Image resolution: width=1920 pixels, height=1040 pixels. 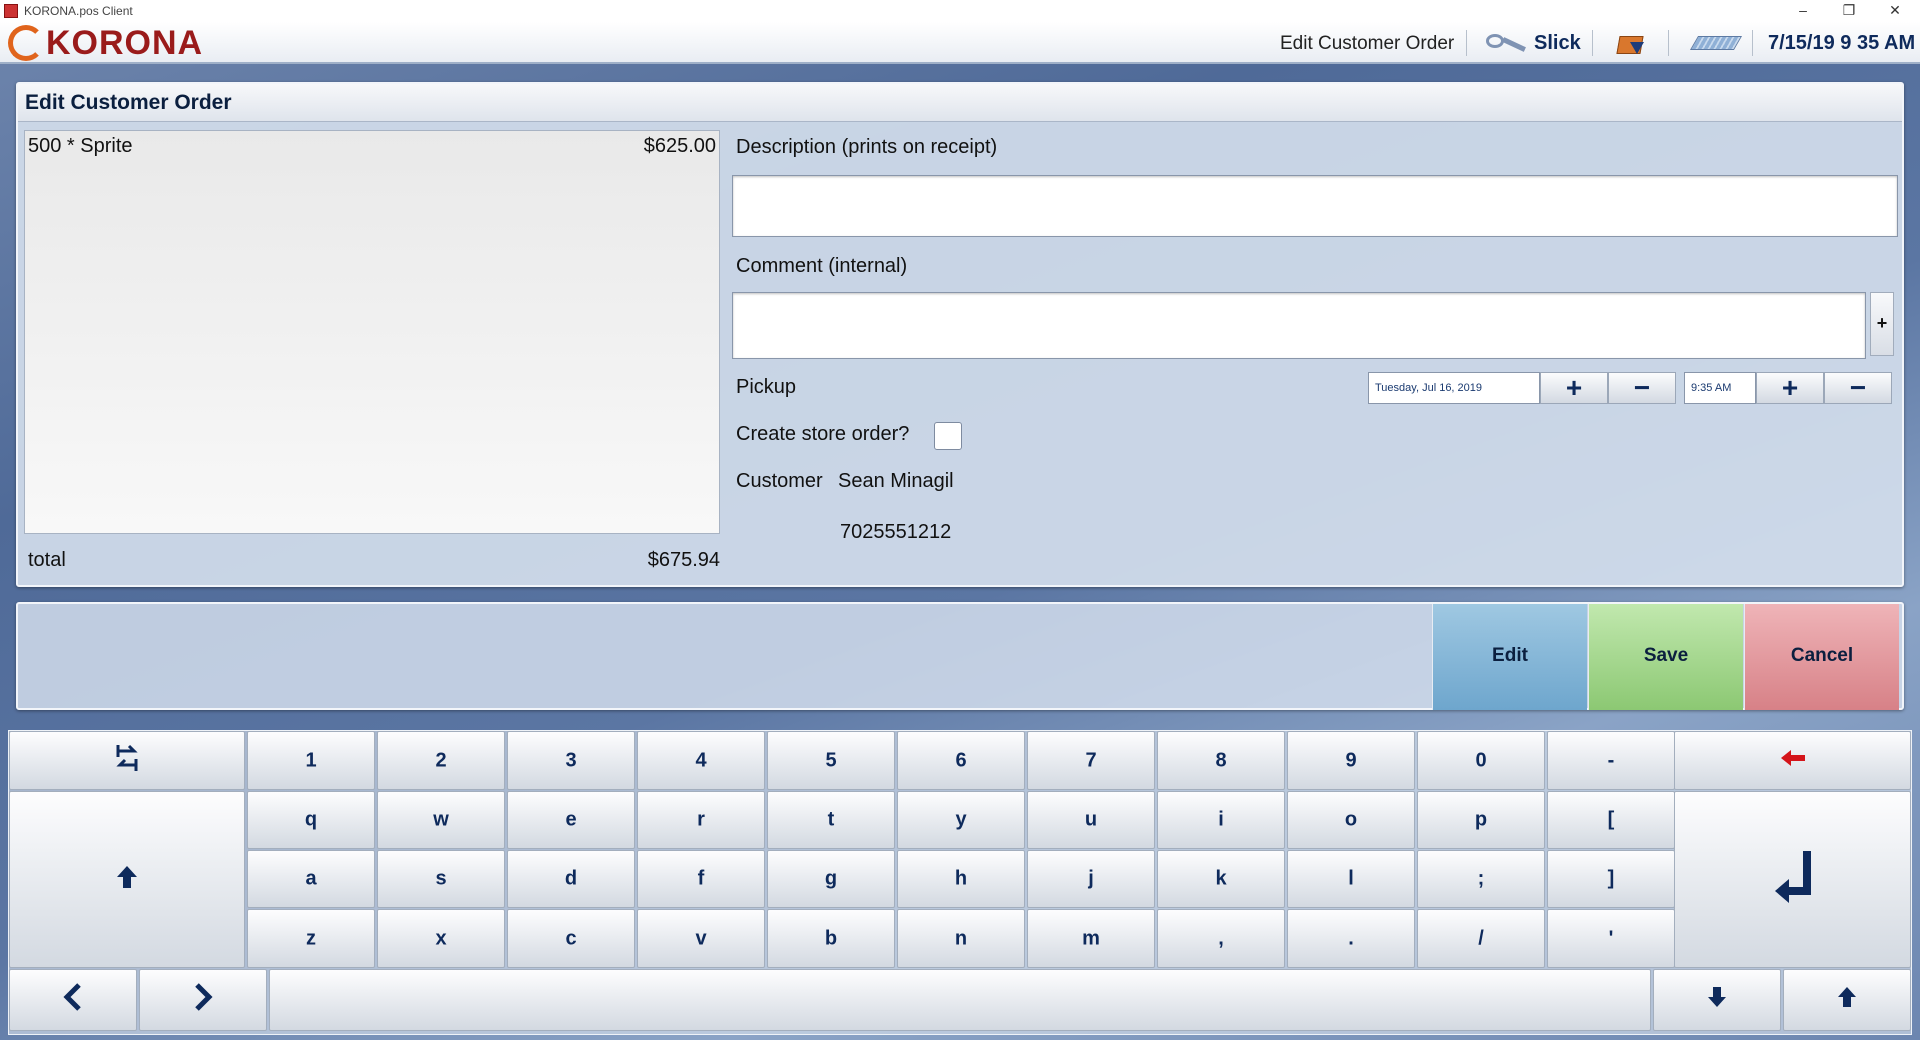 I want to click on key-row3-8: l, so click(x=1351, y=879).